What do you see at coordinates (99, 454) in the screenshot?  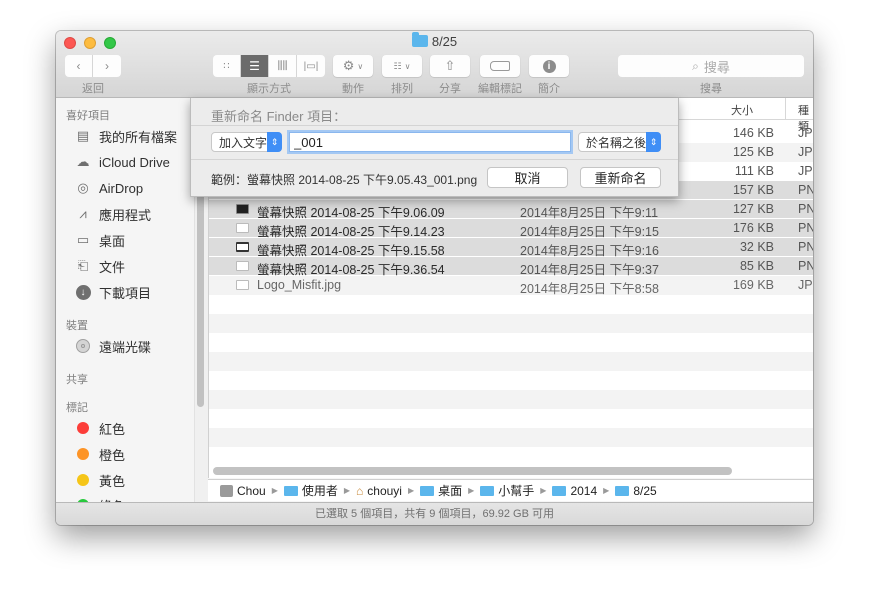 I see `sidebar-item-tag-orange: 橙色` at bounding box center [99, 454].